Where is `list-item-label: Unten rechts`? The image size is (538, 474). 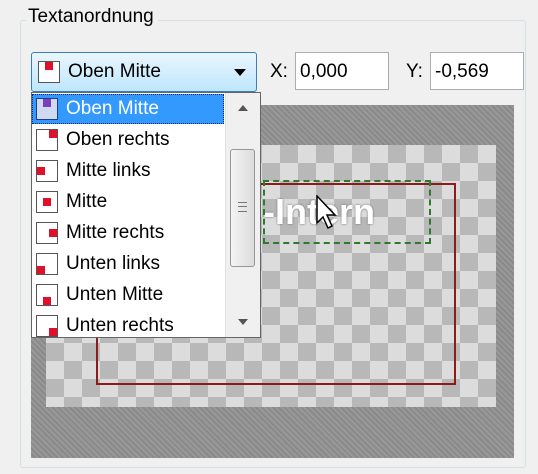
list-item-label: Unten rechts is located at coordinates (120, 325).